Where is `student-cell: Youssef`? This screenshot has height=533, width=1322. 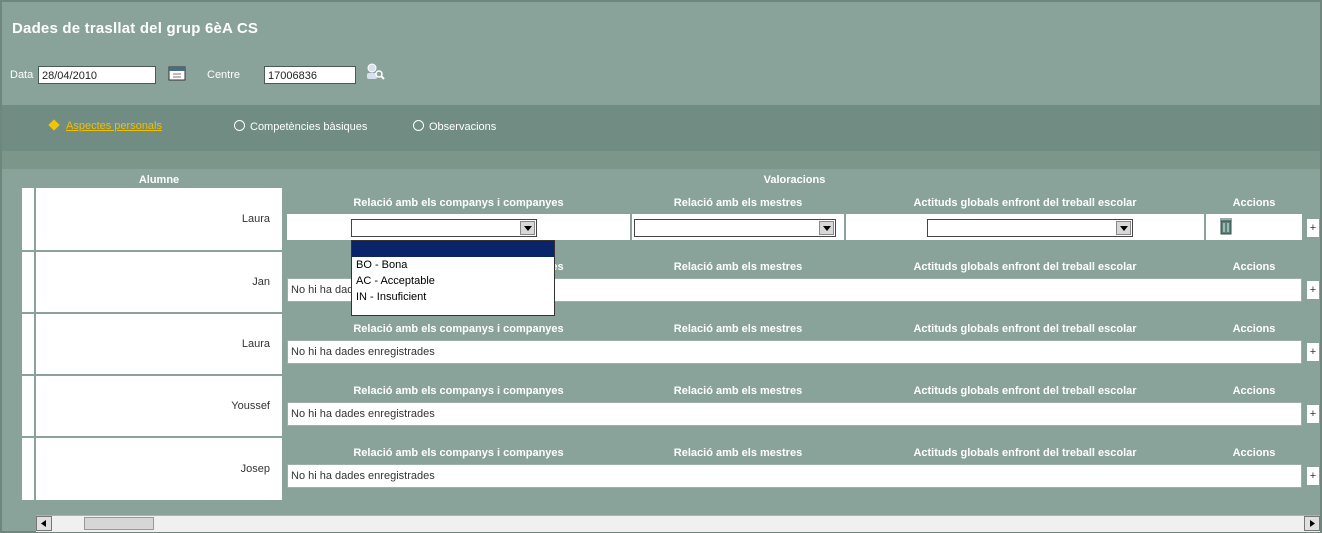 student-cell: Youssef is located at coordinates (159, 407).